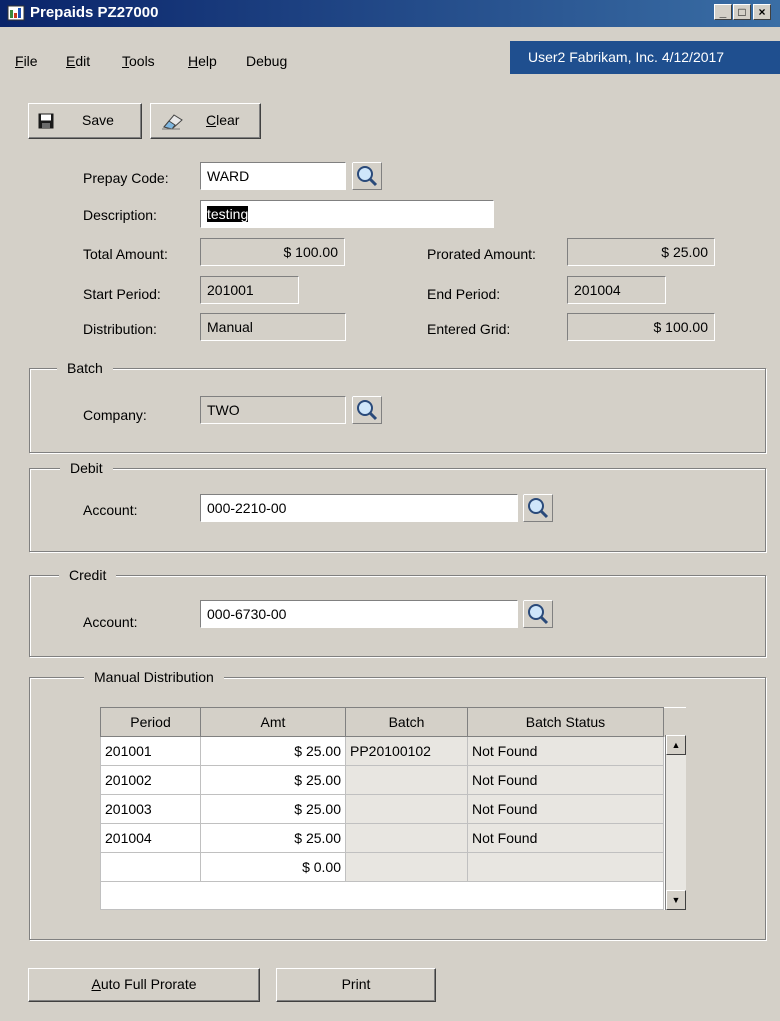 This screenshot has width=780, height=1021. I want to click on empty-row, so click(393, 895).